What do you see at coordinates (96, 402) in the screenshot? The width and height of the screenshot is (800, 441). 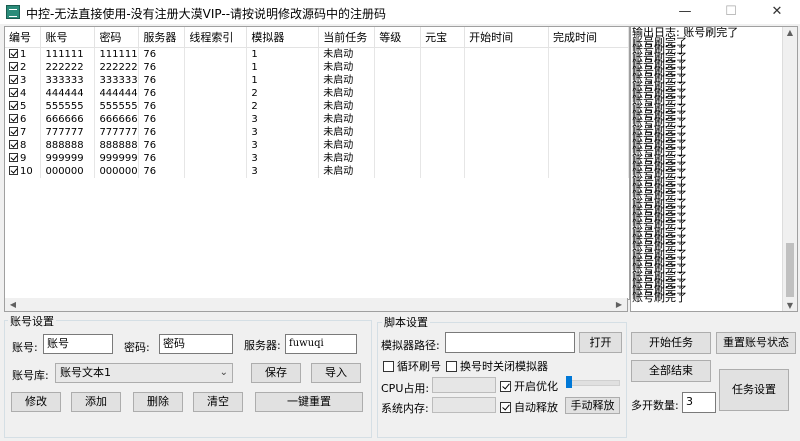 I see `add-button: 添加` at bounding box center [96, 402].